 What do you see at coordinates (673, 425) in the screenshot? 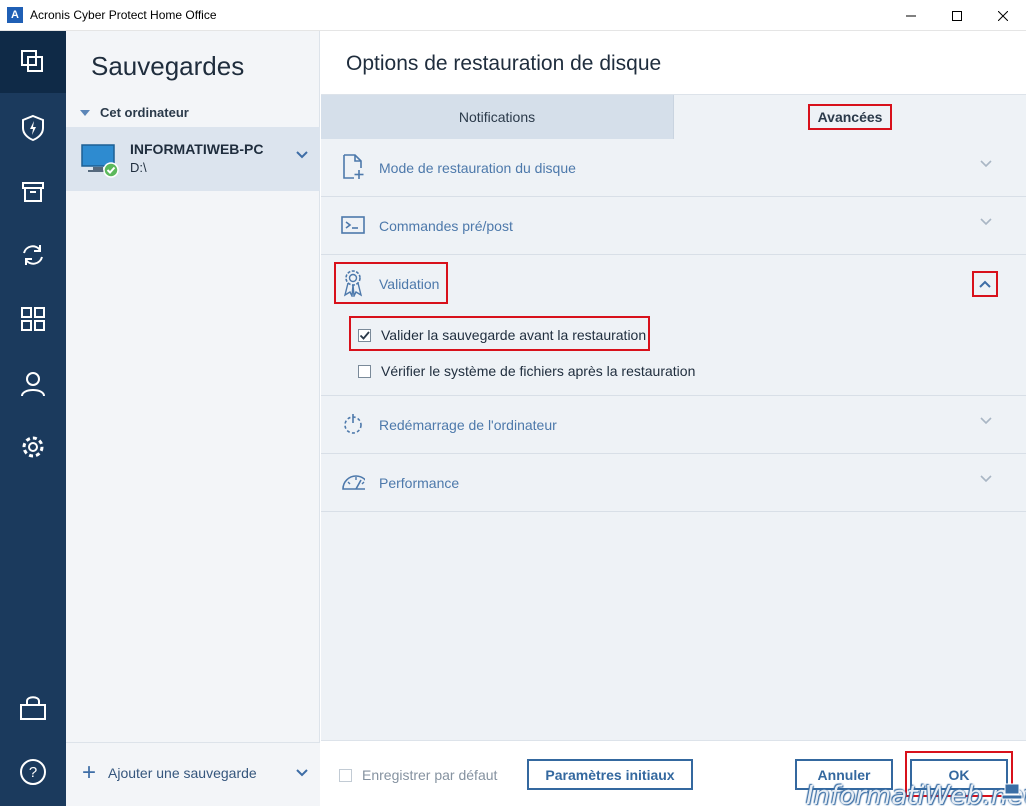
I see `section-reboot: Redémarrage de l'ordinateur` at bounding box center [673, 425].